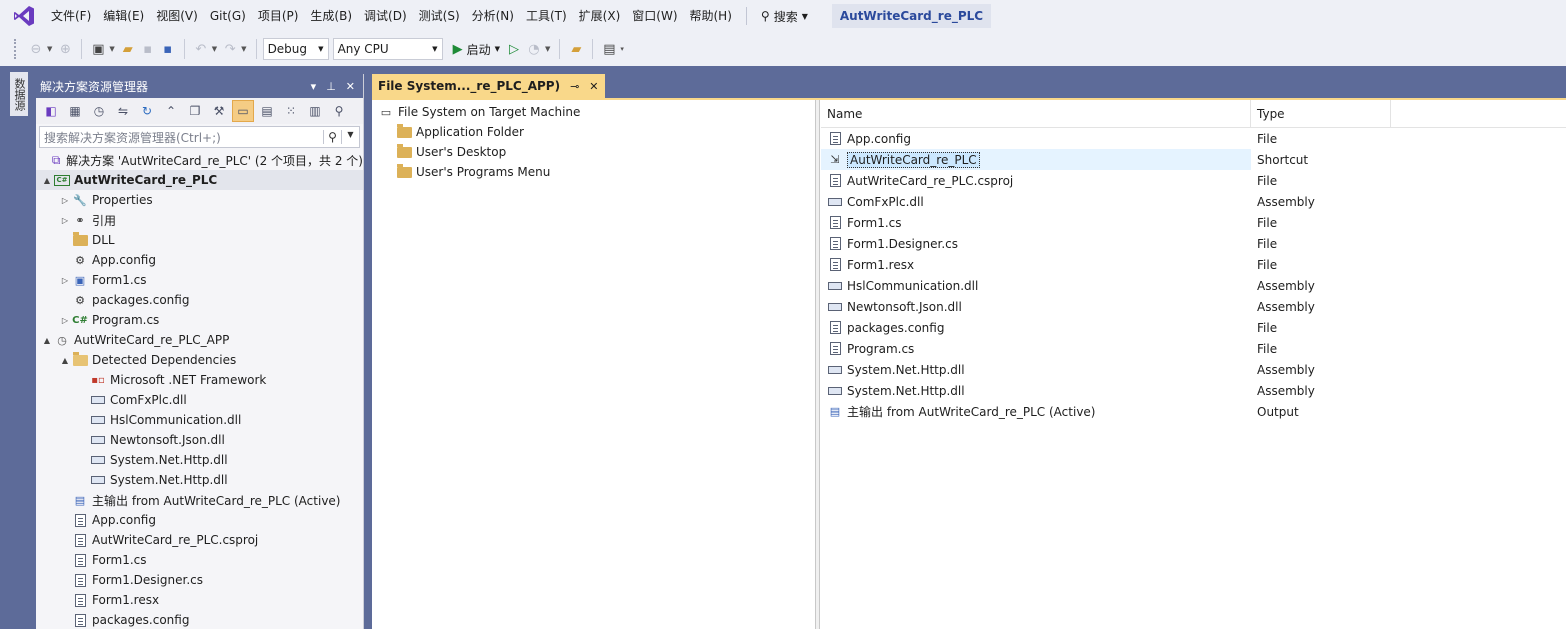 The width and height of the screenshot is (1566, 629). What do you see at coordinates (199, 340) in the screenshot?
I see `tree-item: ▲ ◷ AutWriteCard_re_PLC_APP` at bounding box center [199, 340].